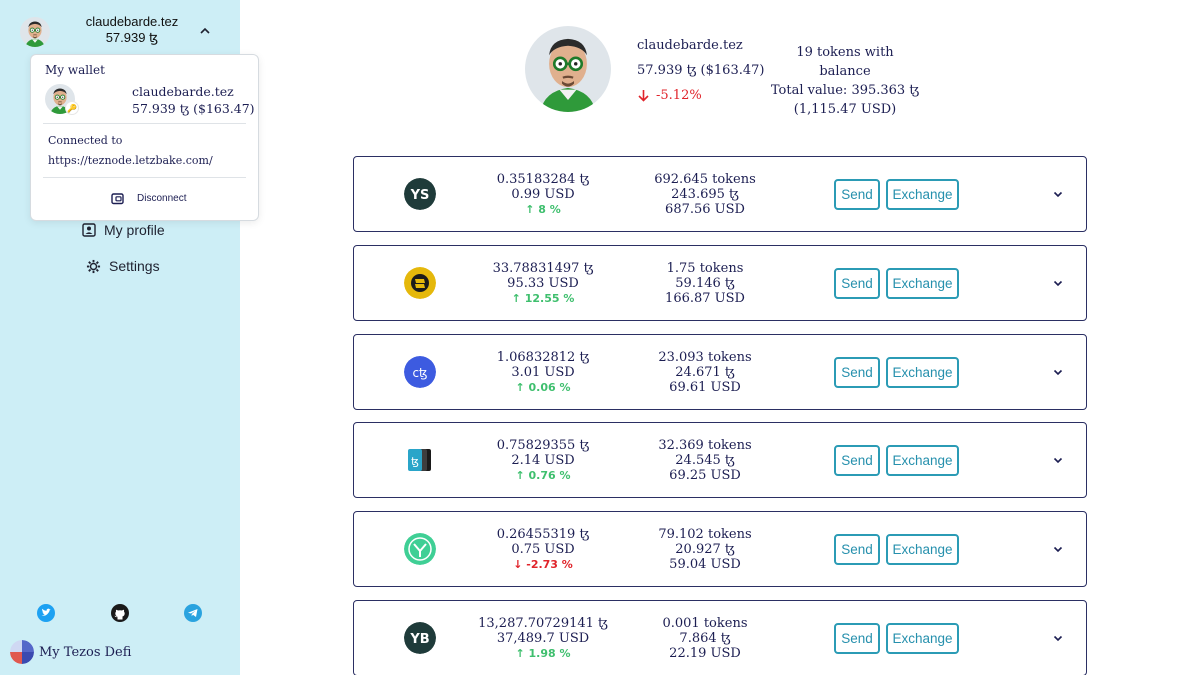 Image resolution: width=1200 pixels, height=675 pixels. What do you see at coordinates (549, 387) in the screenshot?
I see `token-change-value: 0.06 %` at bounding box center [549, 387].